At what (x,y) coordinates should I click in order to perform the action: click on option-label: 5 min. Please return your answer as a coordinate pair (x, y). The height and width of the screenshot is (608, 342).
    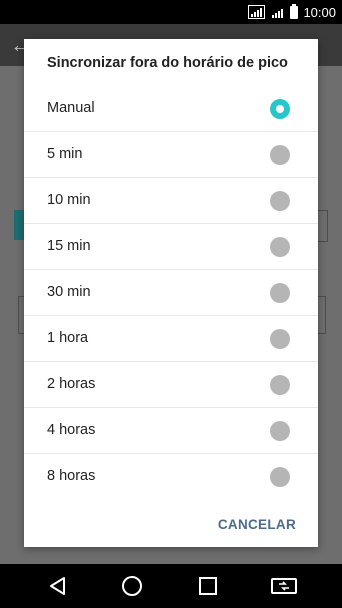
    Looking at the image, I should click on (65, 154).